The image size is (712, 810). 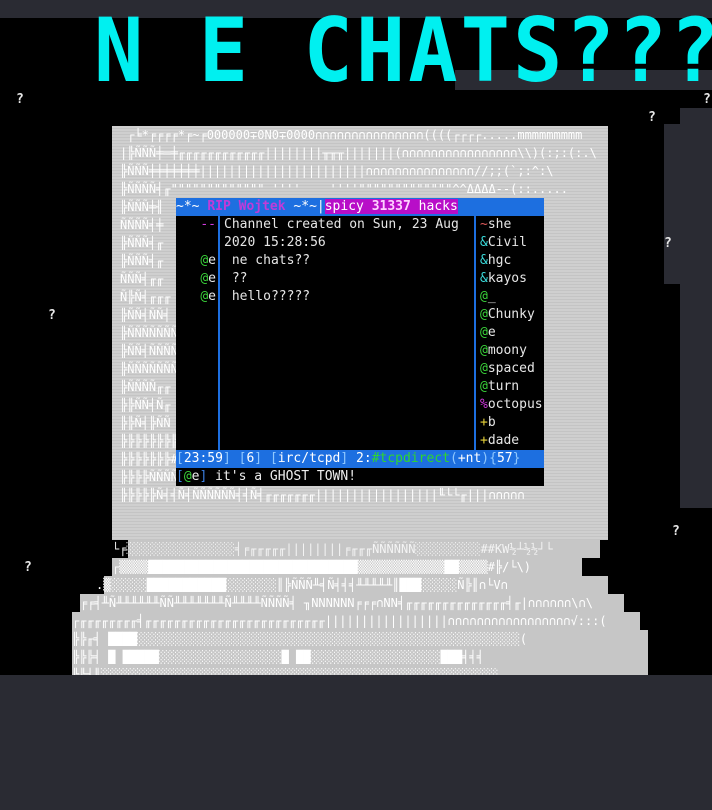 I want to click on user-list-item: +dade, so click(x=499, y=441).